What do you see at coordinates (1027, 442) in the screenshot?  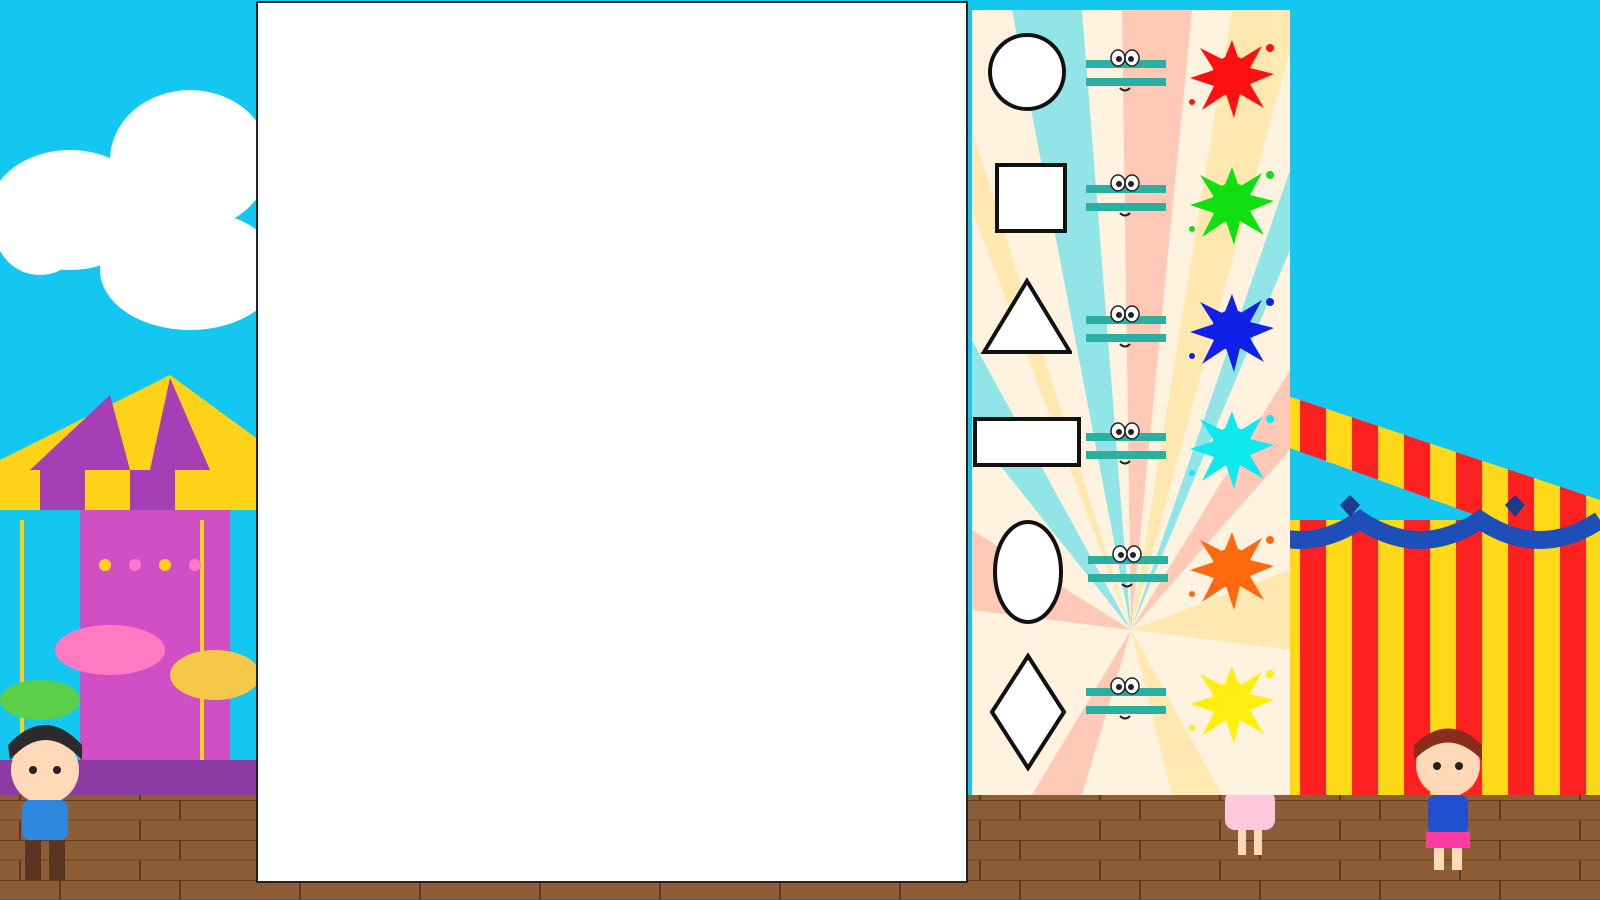 I see `rectangle-icon` at bounding box center [1027, 442].